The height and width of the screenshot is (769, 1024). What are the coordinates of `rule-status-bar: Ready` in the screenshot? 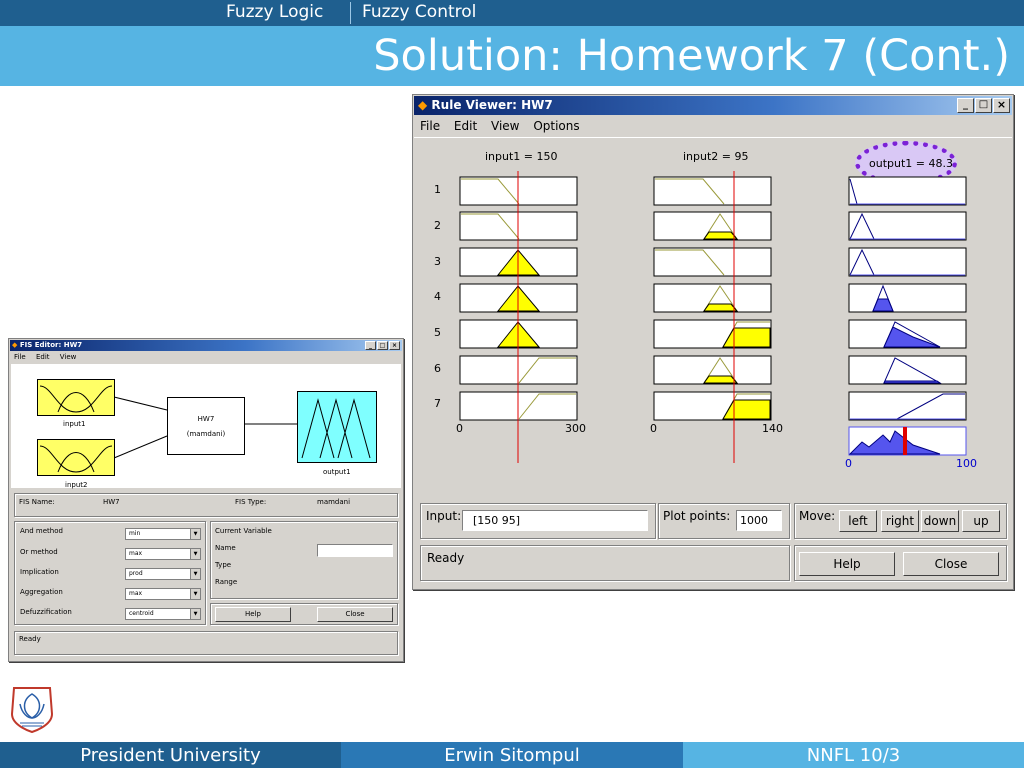 It's located at (605, 563).